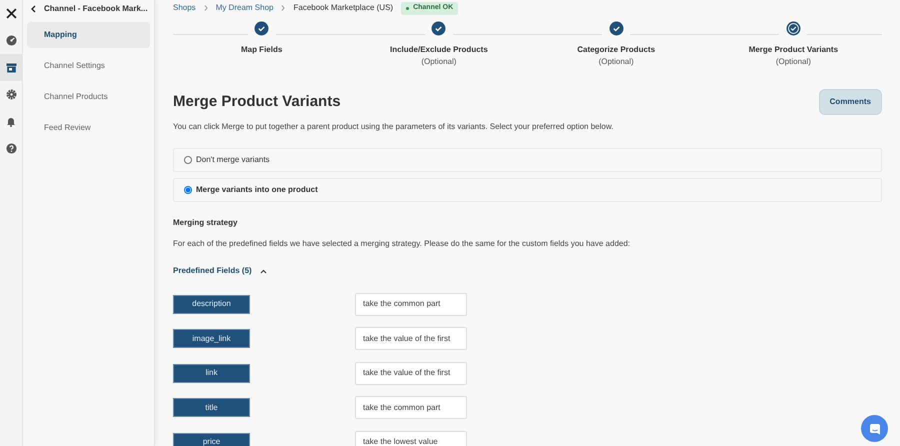 The width and height of the screenshot is (900, 446). I want to click on radio-label: Don't merge variants, so click(233, 160).